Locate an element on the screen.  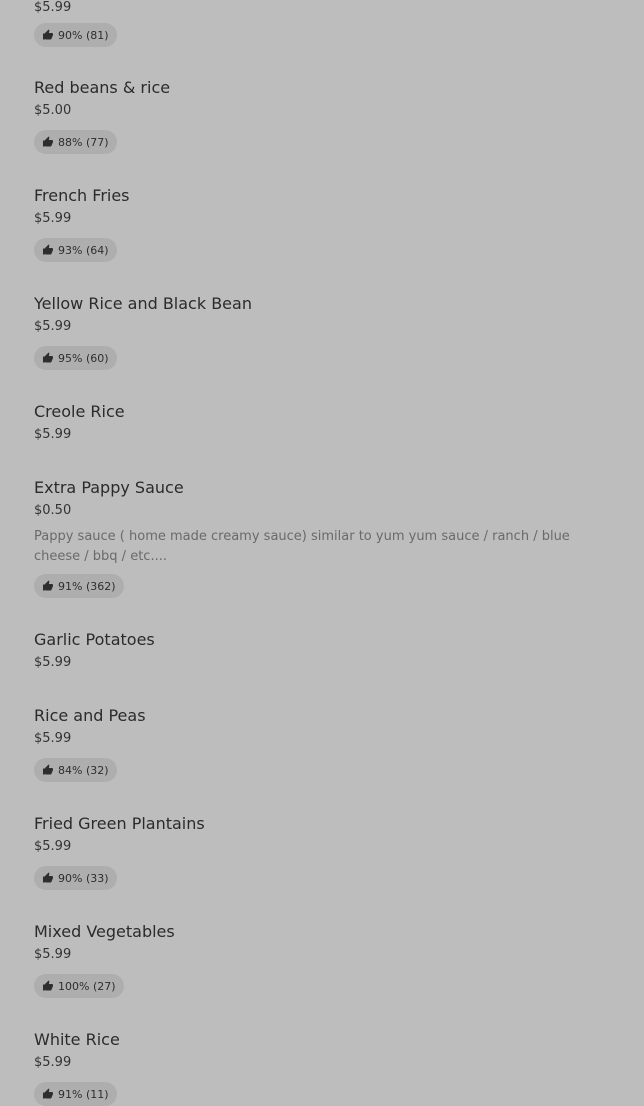
item-name: French Fries is located at coordinates (82, 195).